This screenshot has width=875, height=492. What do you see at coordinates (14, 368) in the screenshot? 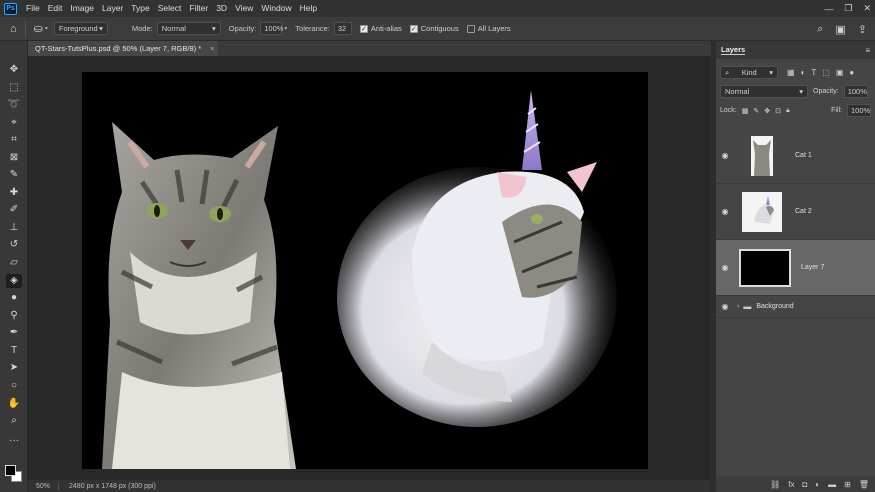
I see `path-selection-tool-icon: ➤` at bounding box center [14, 368].